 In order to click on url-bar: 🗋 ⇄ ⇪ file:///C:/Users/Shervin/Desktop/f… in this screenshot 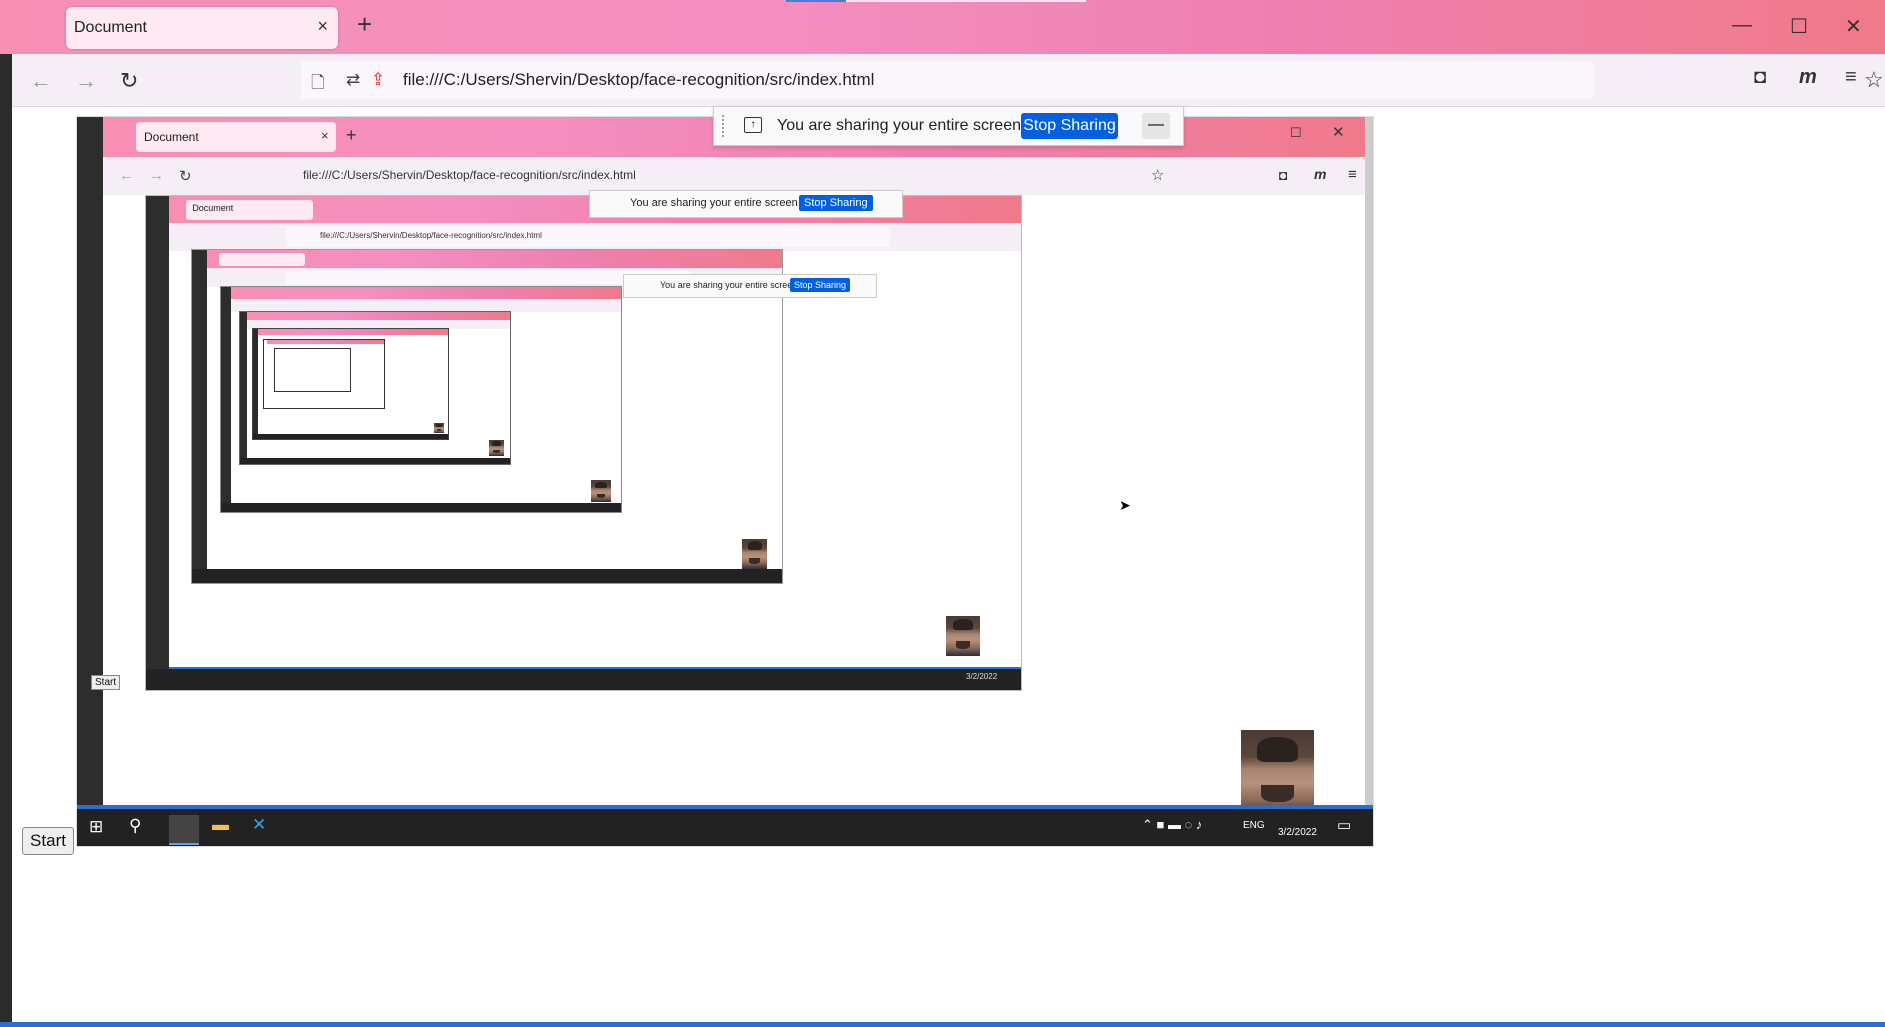, I will do `click(1092, 80)`.